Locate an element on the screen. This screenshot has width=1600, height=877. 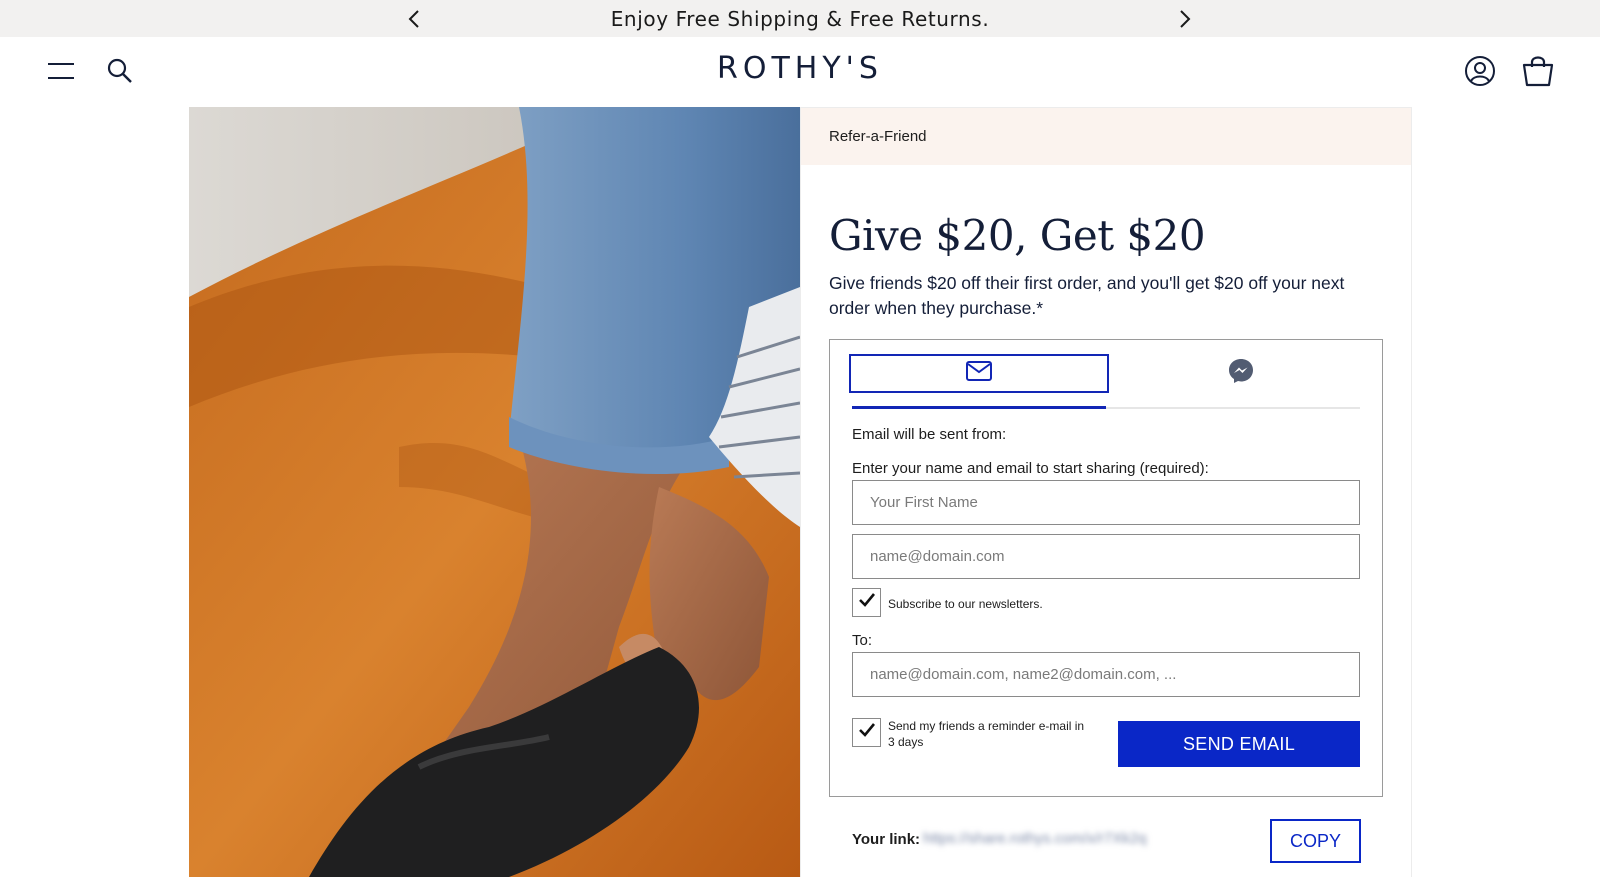
friends-email-input is located at coordinates (1106, 674).